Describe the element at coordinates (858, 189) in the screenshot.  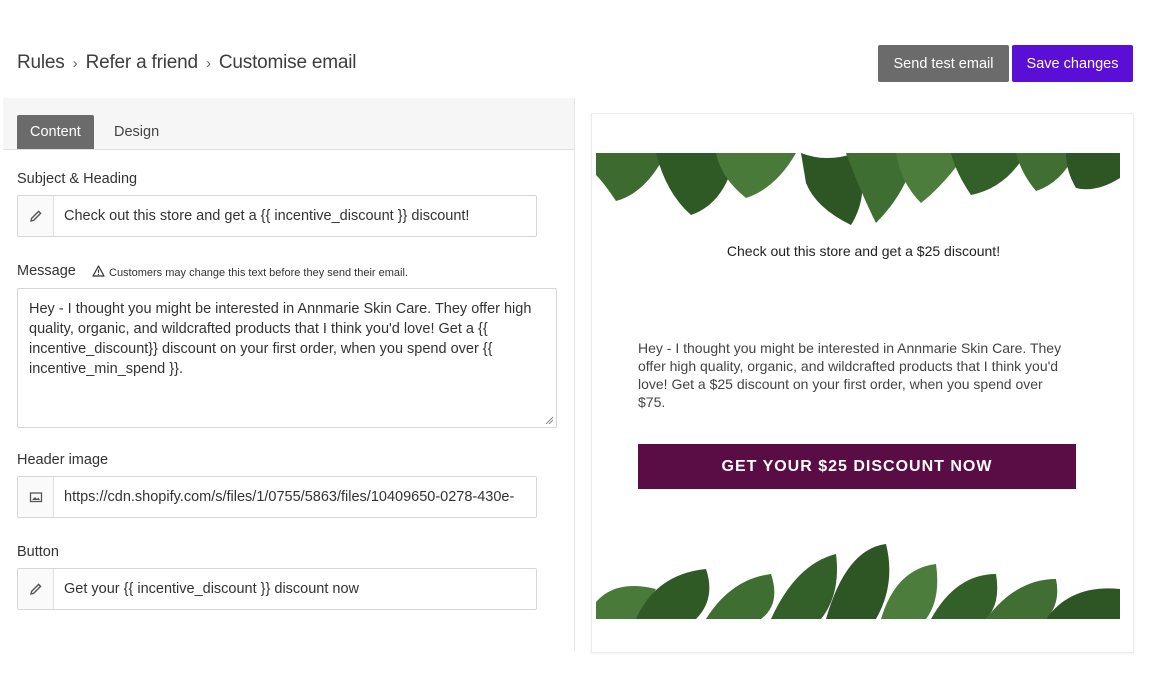
I see `leaf-banner-top-image` at that location.